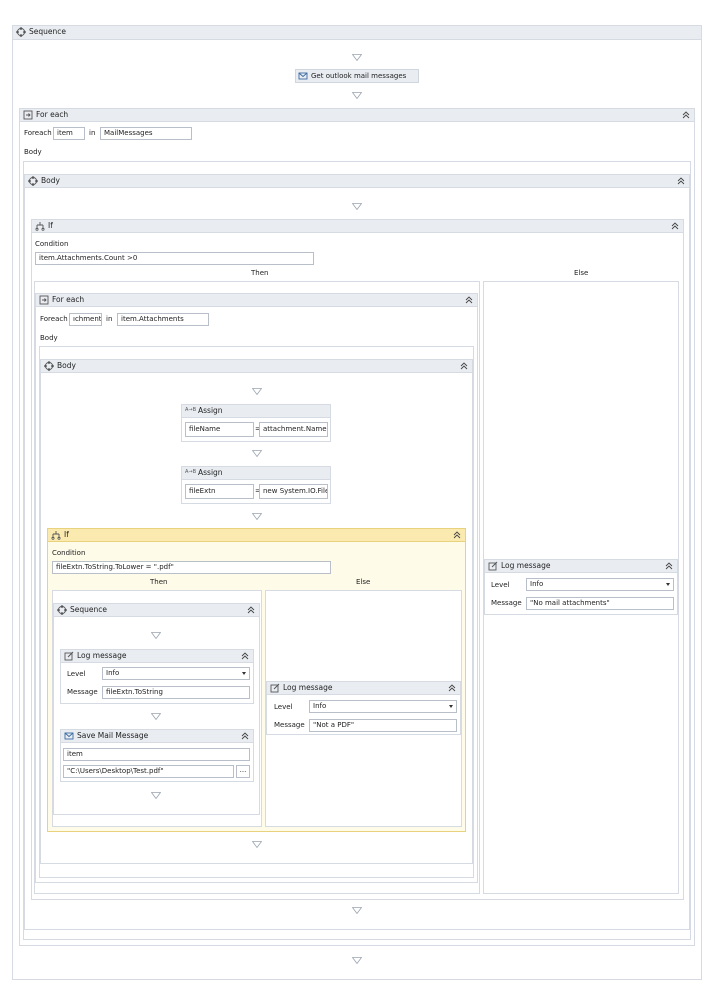 The height and width of the screenshot is (998, 708). Describe the element at coordinates (600, 603) in the screenshot. I see `message-field: "No mail attachments"` at that location.